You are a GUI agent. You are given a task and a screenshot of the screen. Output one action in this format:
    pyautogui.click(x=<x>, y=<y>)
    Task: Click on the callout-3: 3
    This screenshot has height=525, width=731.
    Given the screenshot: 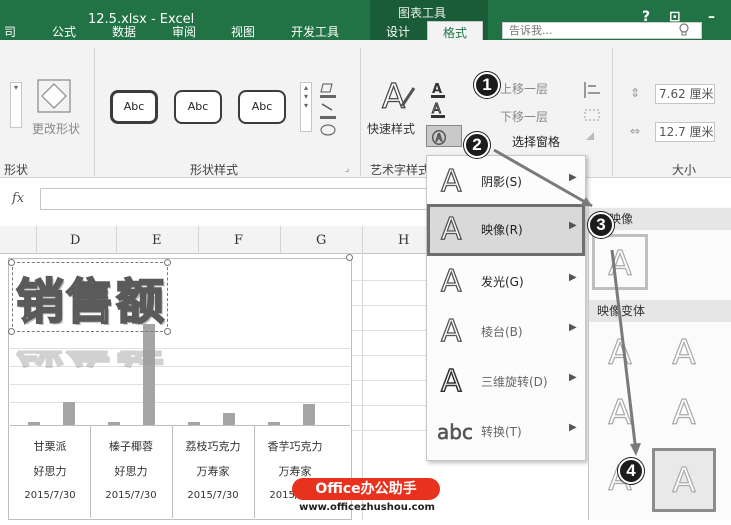 What is the action you would take?
    pyautogui.click(x=601, y=225)
    